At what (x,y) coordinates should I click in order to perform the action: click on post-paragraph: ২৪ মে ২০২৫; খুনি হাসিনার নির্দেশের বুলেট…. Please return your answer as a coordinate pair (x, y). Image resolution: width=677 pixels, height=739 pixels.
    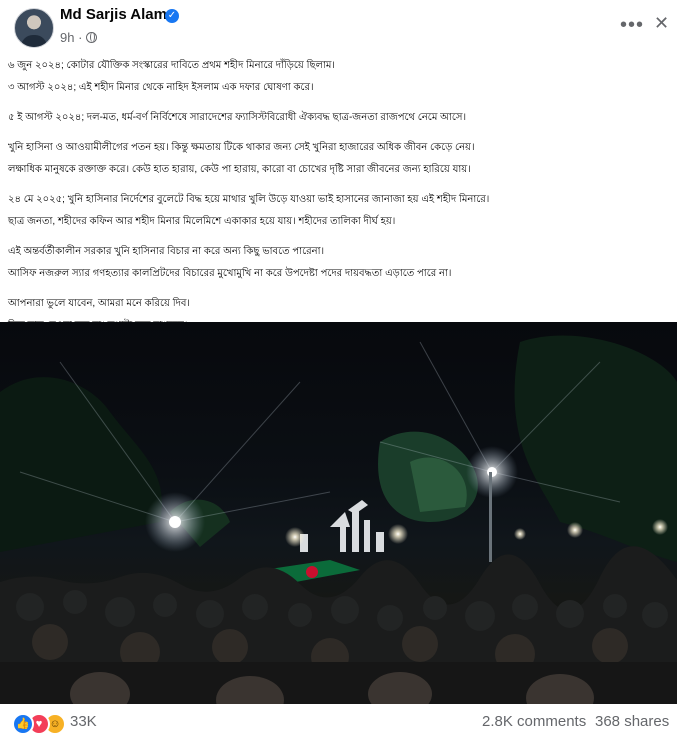
    Looking at the image, I should click on (338, 211).